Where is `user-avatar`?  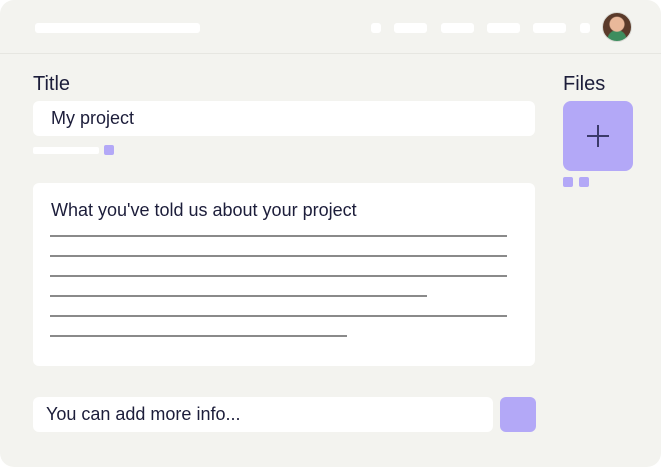 user-avatar is located at coordinates (617, 27).